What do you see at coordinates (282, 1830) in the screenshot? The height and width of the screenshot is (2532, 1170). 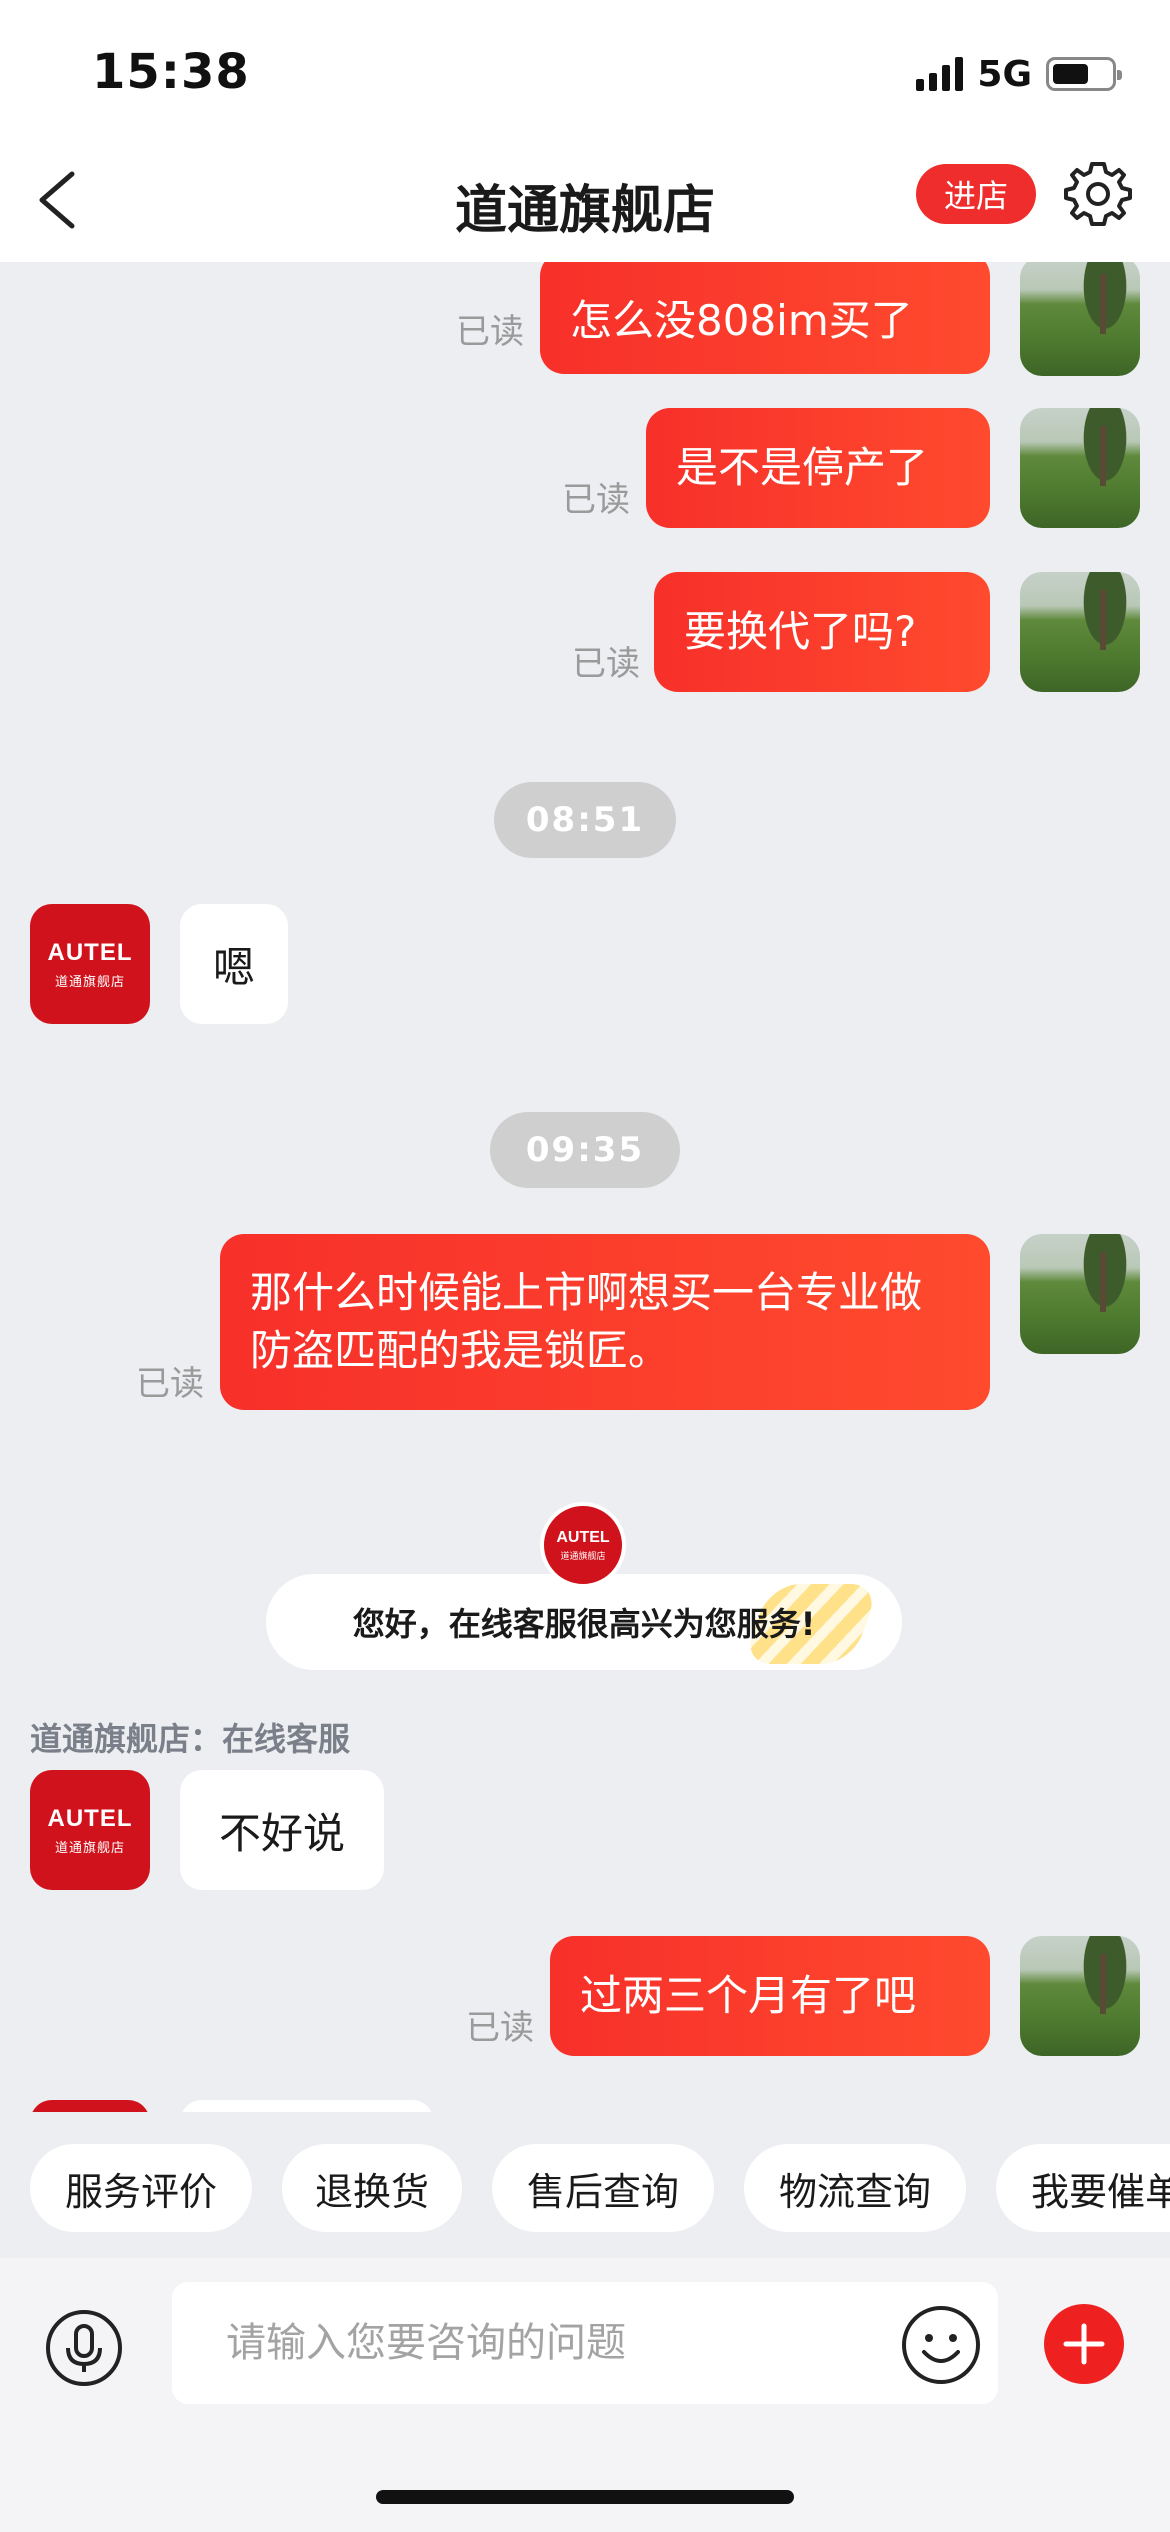 I see `incoming-message: 不好说` at bounding box center [282, 1830].